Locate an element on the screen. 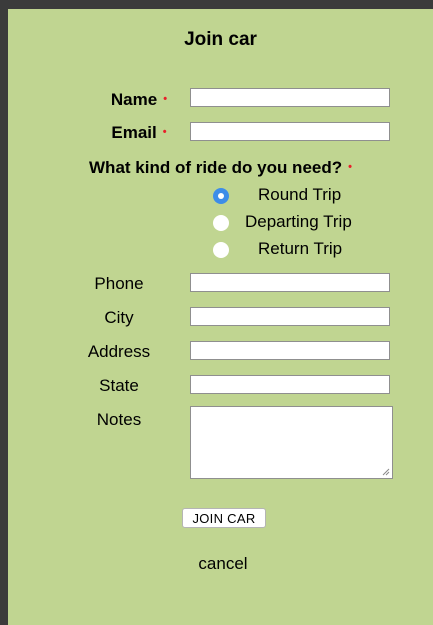  city-input is located at coordinates (290, 316).